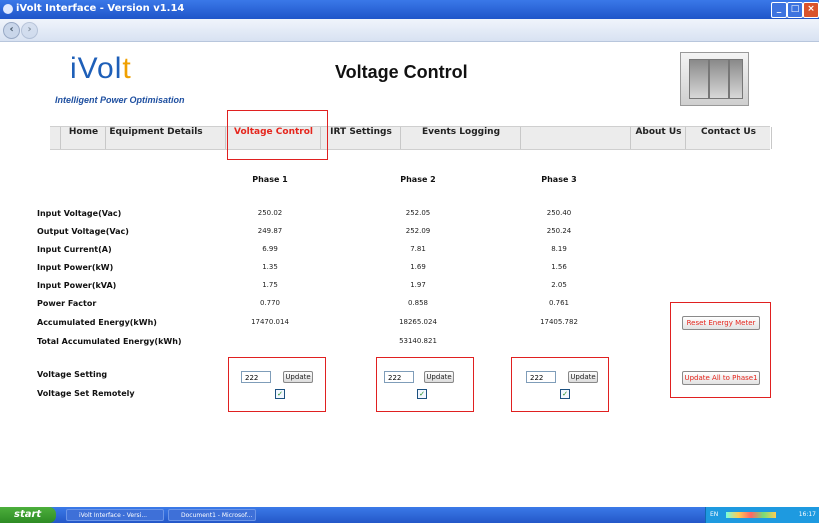  Describe the element at coordinates (72, 374) in the screenshot. I see `voltage-setting-label: Voltage Setting` at that location.